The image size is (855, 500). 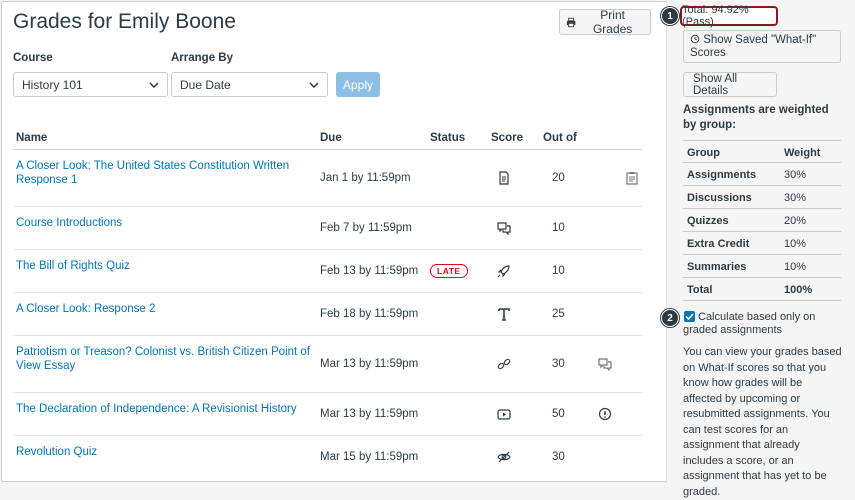 I want to click on assignment-link: A Closer Look: Response 2, so click(x=163, y=309).